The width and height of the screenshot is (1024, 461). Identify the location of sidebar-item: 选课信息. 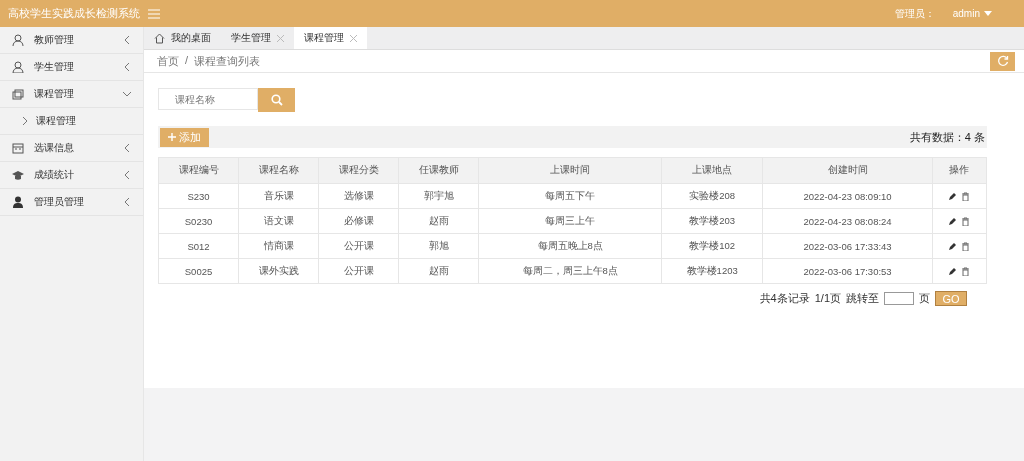
(71, 148).